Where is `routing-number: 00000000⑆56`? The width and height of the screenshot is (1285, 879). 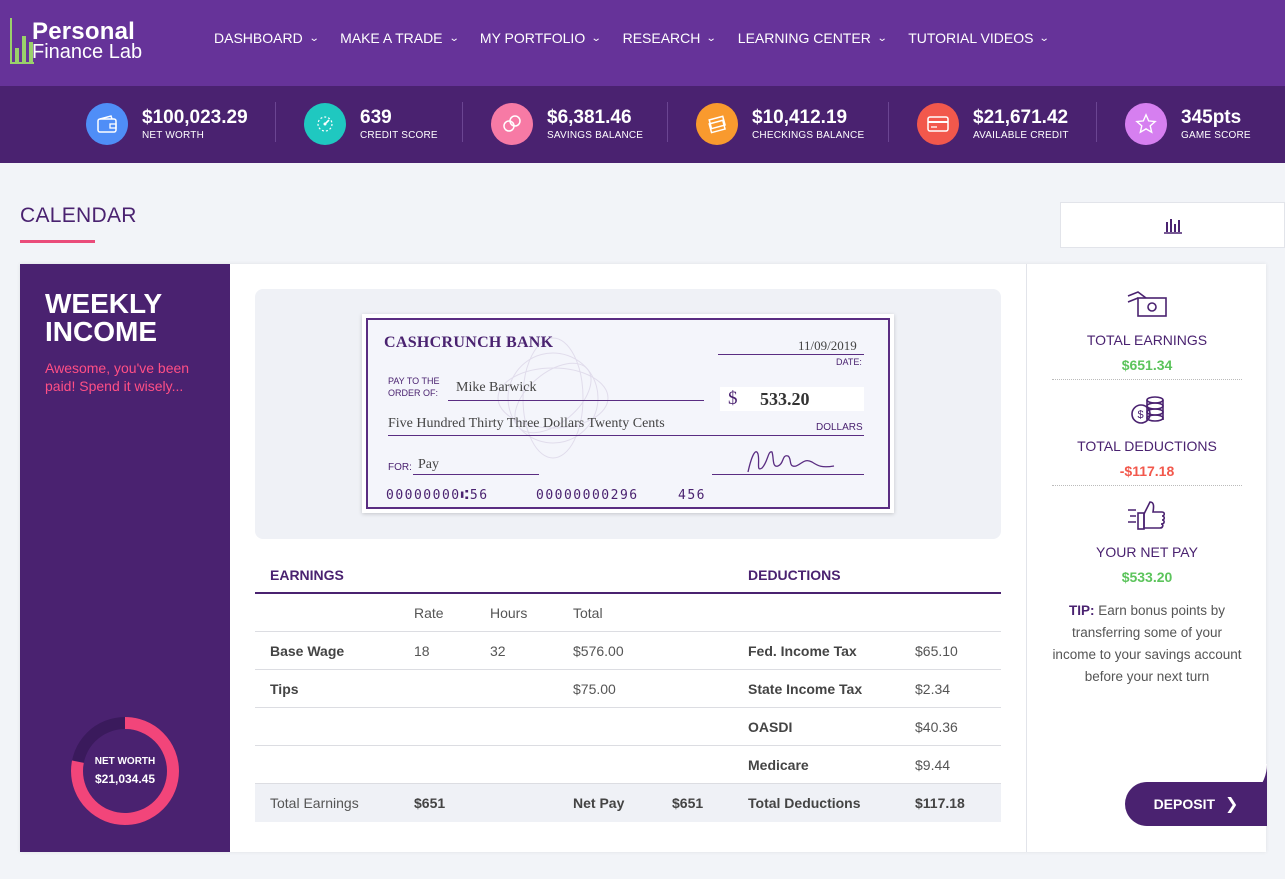
routing-number: 00000000⑆56 is located at coordinates (437, 495).